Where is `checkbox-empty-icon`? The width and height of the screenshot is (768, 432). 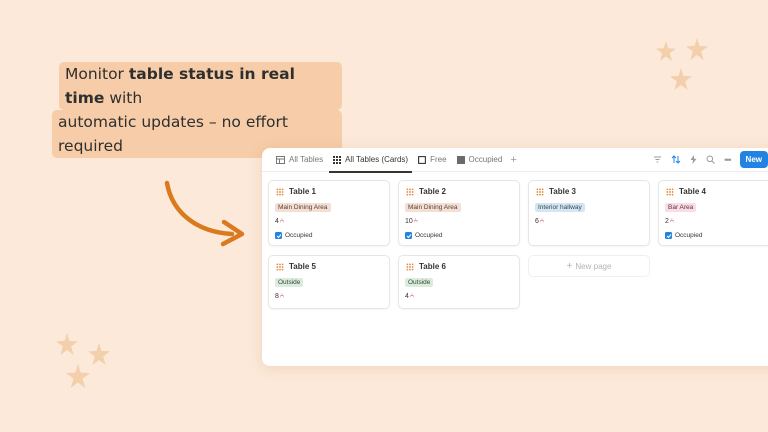
checkbox-empty-icon is located at coordinates (422, 159).